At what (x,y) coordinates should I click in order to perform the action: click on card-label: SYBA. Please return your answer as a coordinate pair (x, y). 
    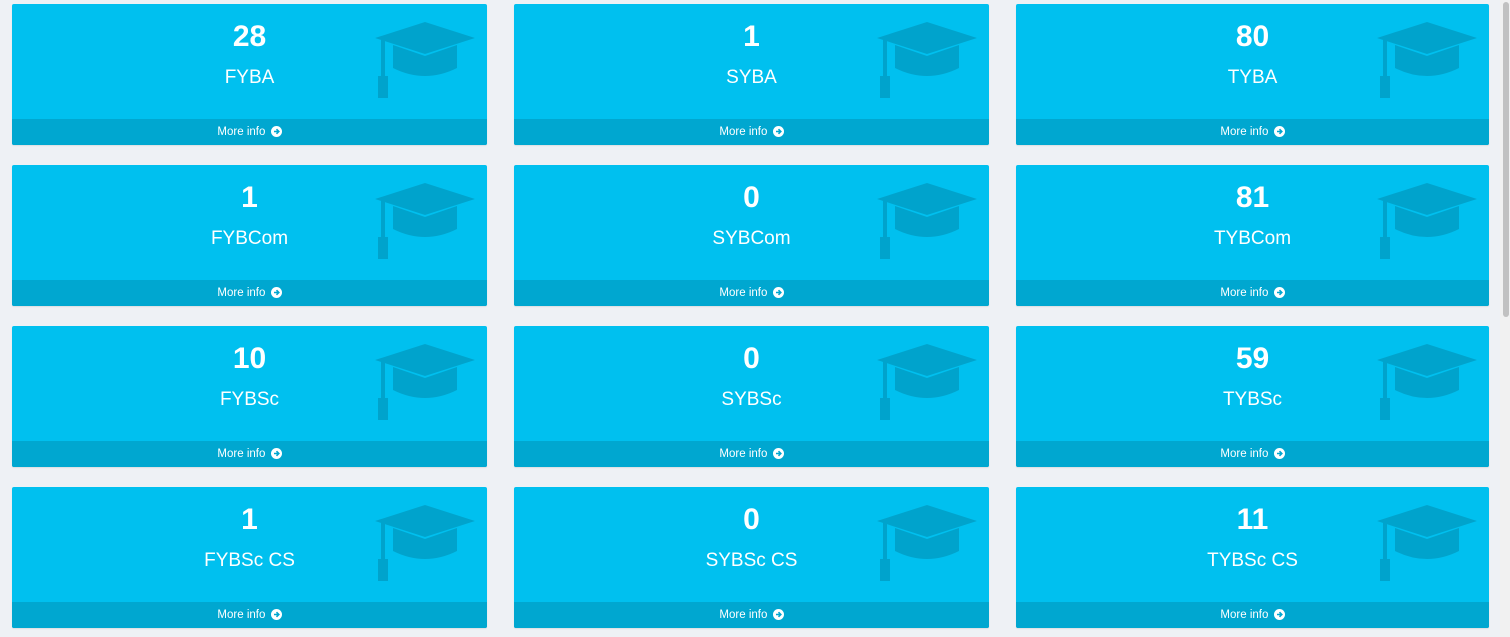
    Looking at the image, I should click on (751, 77).